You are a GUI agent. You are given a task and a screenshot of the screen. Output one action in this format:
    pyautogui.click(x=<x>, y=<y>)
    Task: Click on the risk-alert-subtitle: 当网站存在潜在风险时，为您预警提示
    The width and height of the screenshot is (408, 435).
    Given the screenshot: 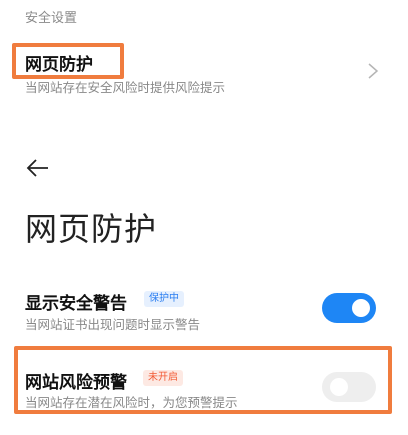 What is the action you would take?
    pyautogui.click(x=131, y=402)
    